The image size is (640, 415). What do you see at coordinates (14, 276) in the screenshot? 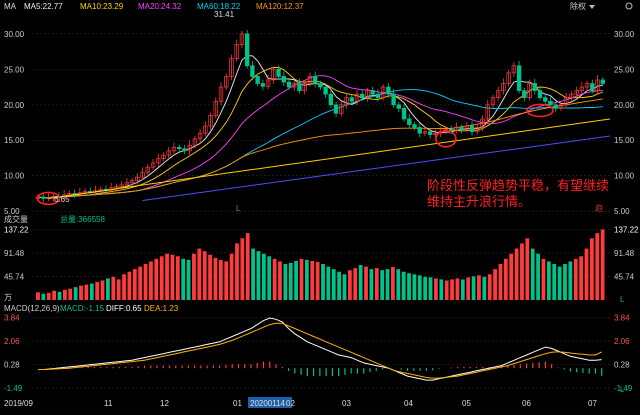
I see `volume-tick-label-left: 45.74` at bounding box center [14, 276].